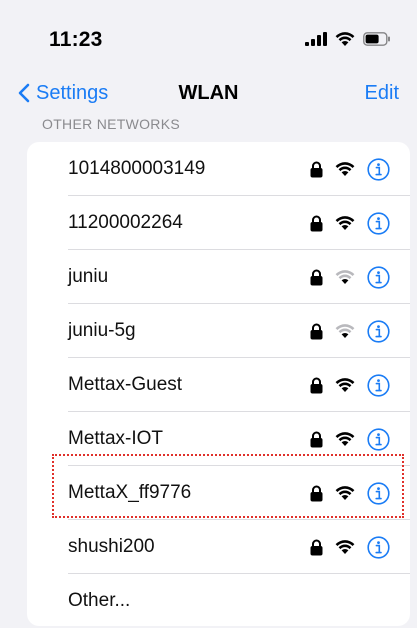 The width and height of the screenshot is (417, 628). I want to click on network-row-mettax-guest: Mettax-Guest, so click(218, 385).